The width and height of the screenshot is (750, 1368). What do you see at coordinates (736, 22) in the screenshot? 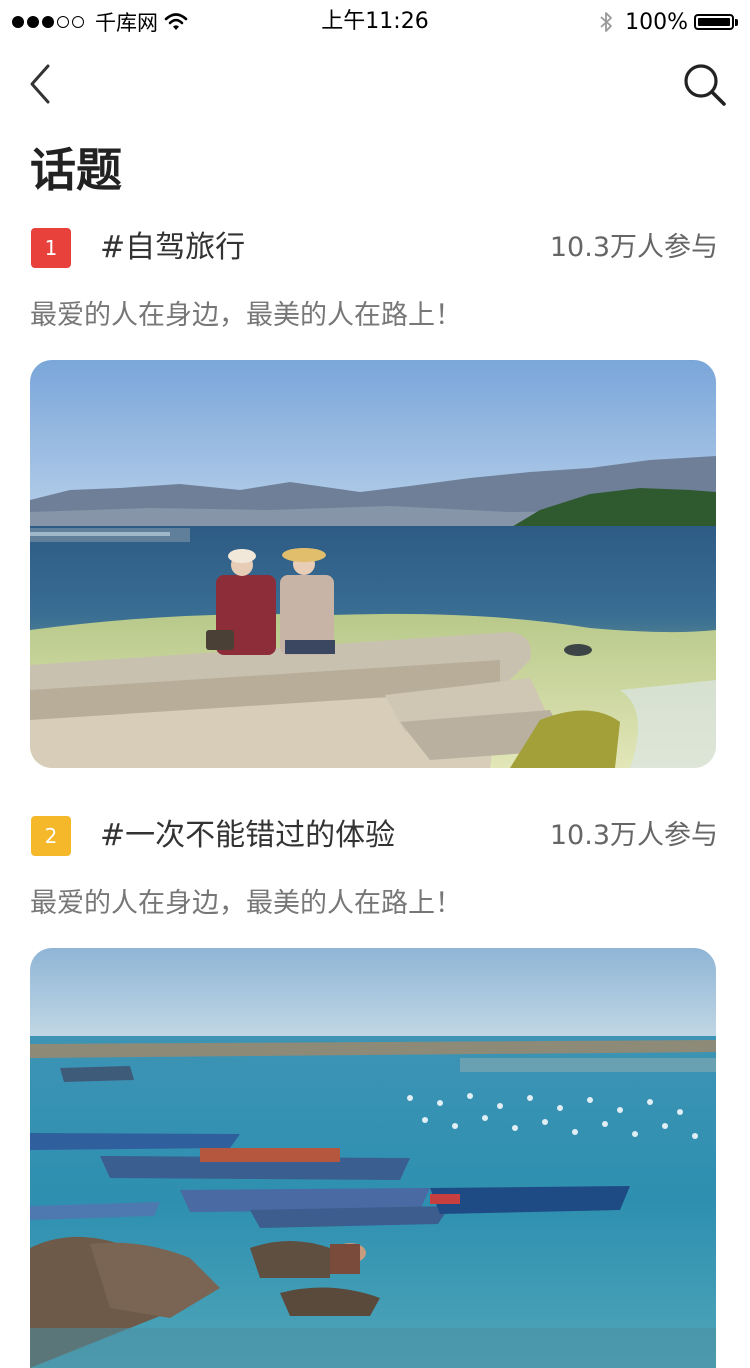
I see `battery-cap` at bounding box center [736, 22].